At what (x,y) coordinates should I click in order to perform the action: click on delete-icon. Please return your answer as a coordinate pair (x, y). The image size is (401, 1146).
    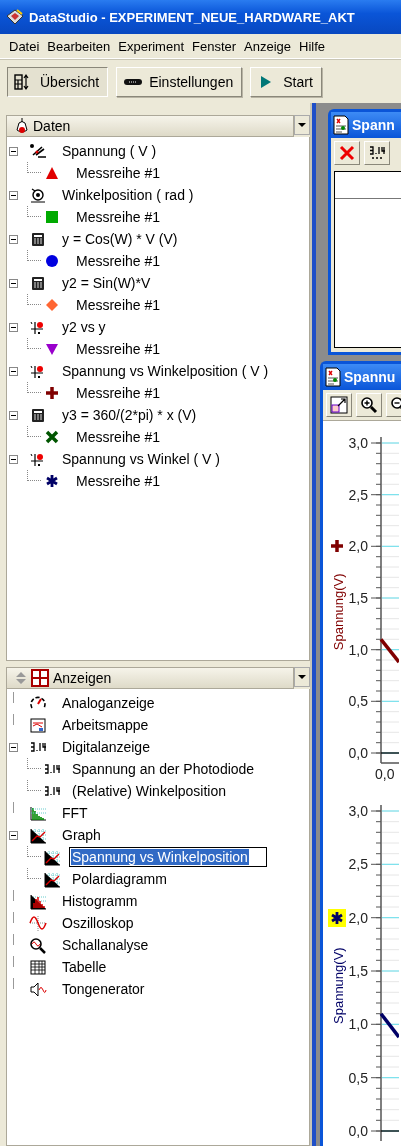
    Looking at the image, I should click on (347, 153).